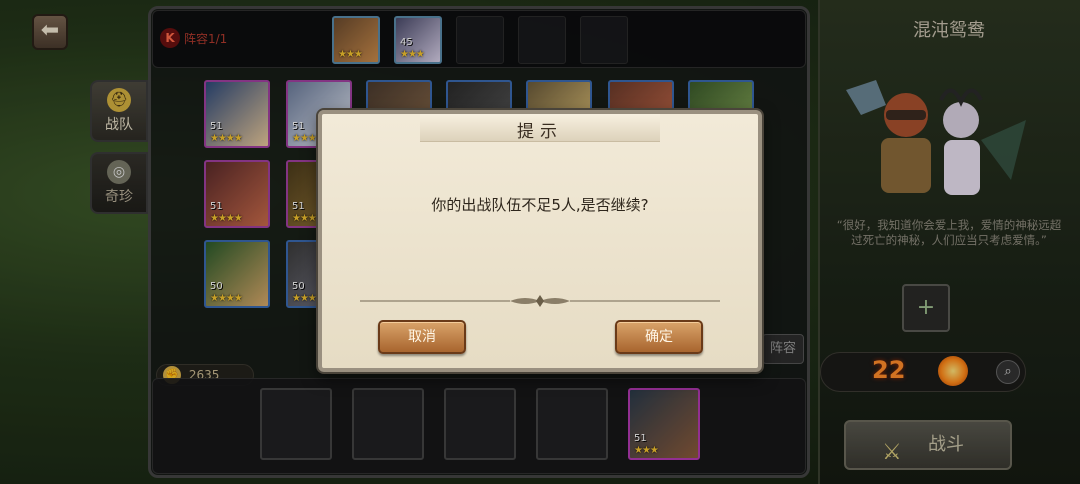  I want to click on ornament-divider, so click(540, 301).